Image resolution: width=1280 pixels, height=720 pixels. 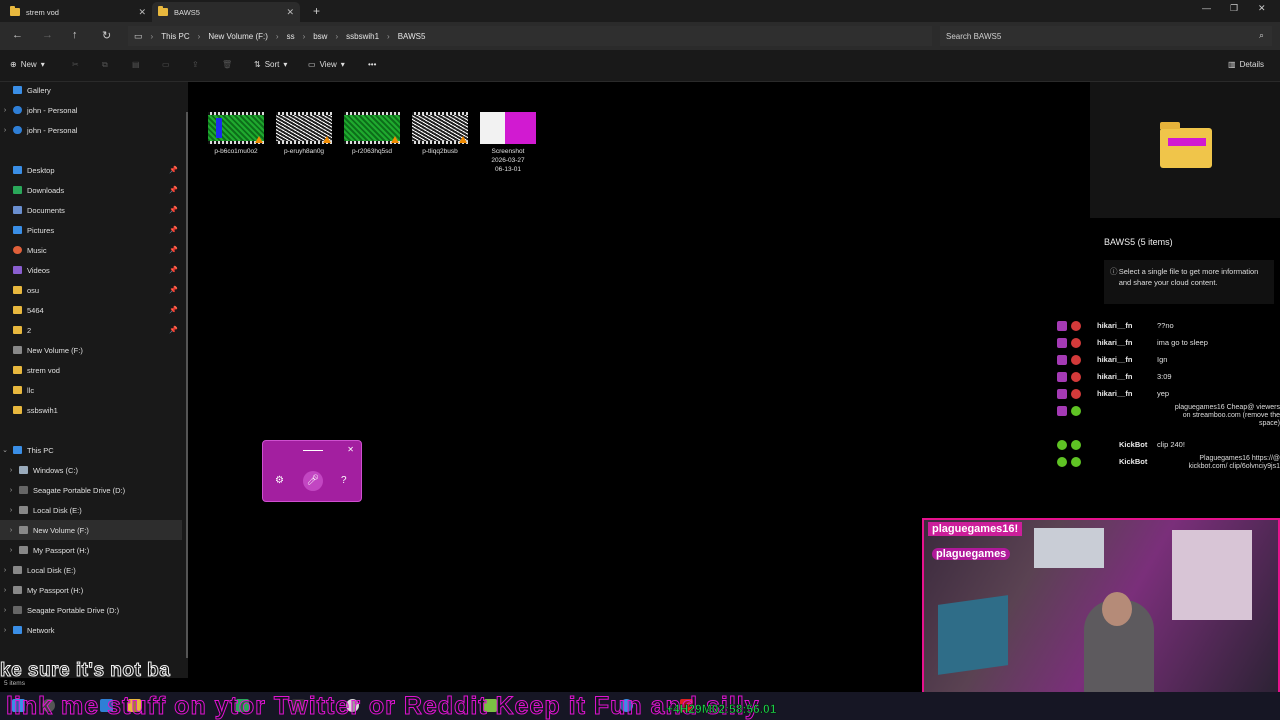 What do you see at coordinates (91, 270) in the screenshot?
I see `sidebar-item-videos: Videos 📌` at bounding box center [91, 270].